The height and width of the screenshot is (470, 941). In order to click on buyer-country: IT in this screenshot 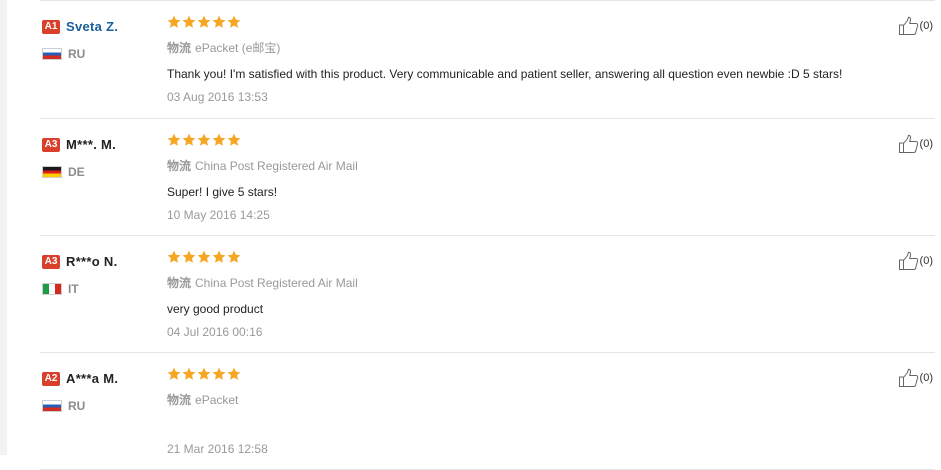, I will do `click(102, 288)`.